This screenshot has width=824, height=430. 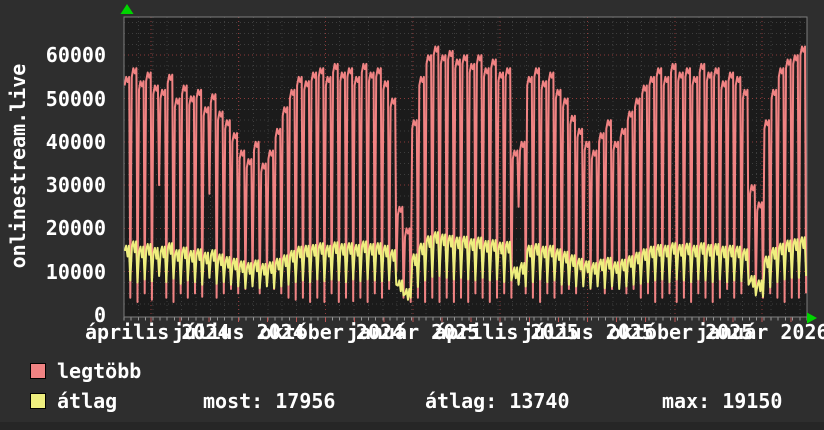 I want to click on stat-most: most: 17956, so click(x=269, y=401).